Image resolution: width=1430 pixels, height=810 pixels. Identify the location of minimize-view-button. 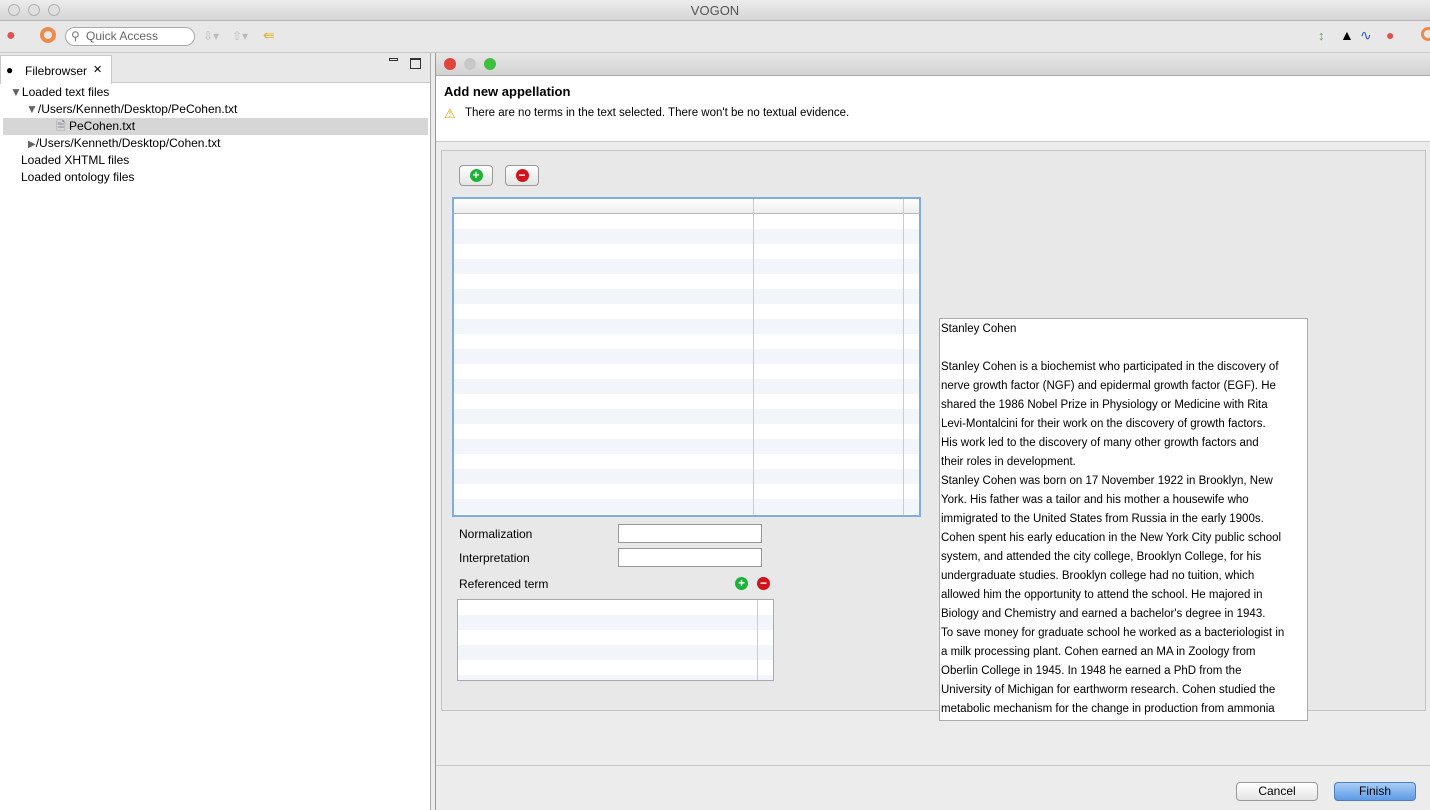
(393, 59).